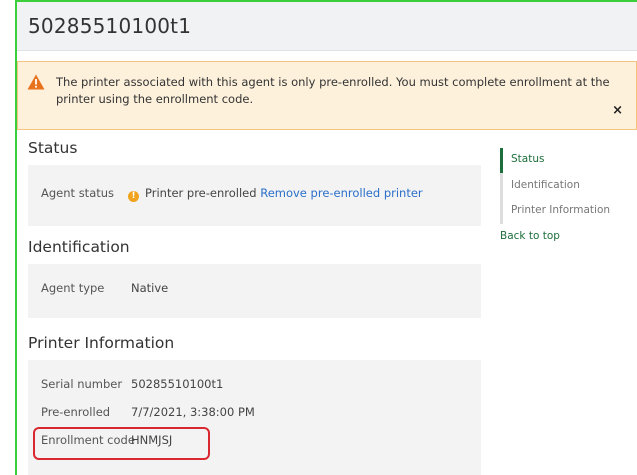 This screenshot has width=637, height=475. I want to click on info-icon: !, so click(133, 196).